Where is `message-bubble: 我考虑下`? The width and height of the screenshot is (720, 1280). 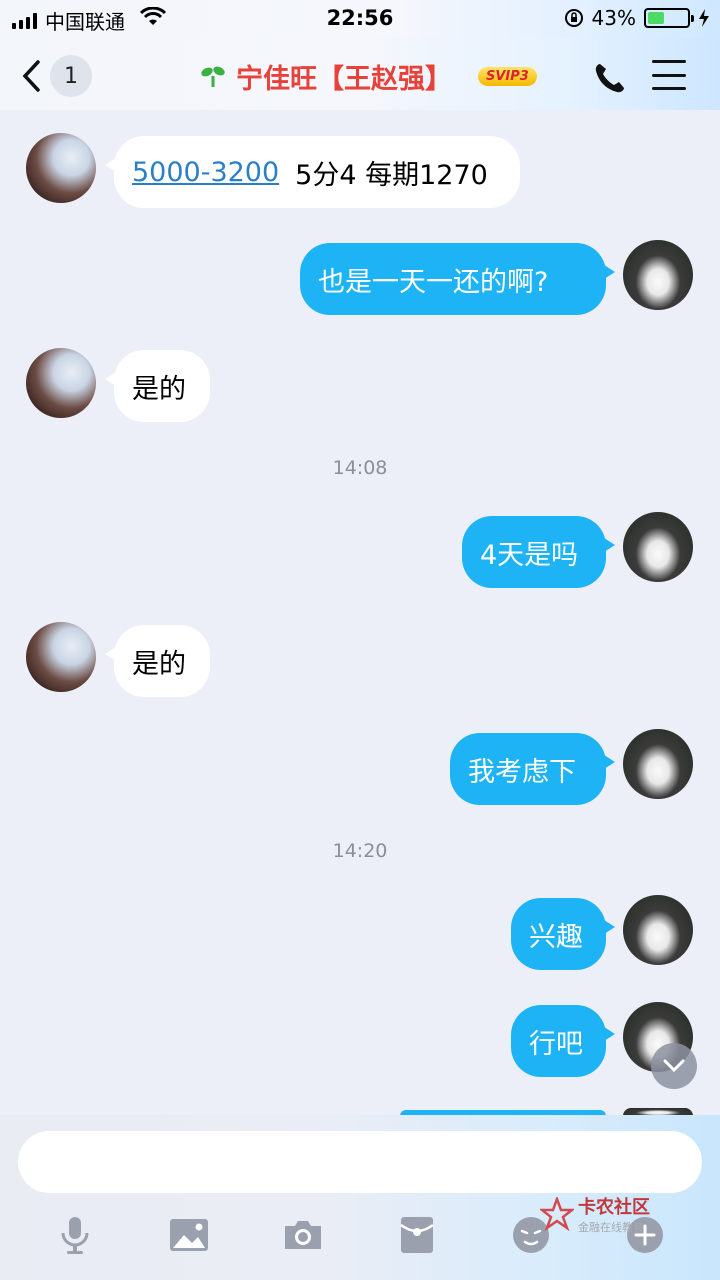 message-bubble: 我考虑下 is located at coordinates (532, 769).